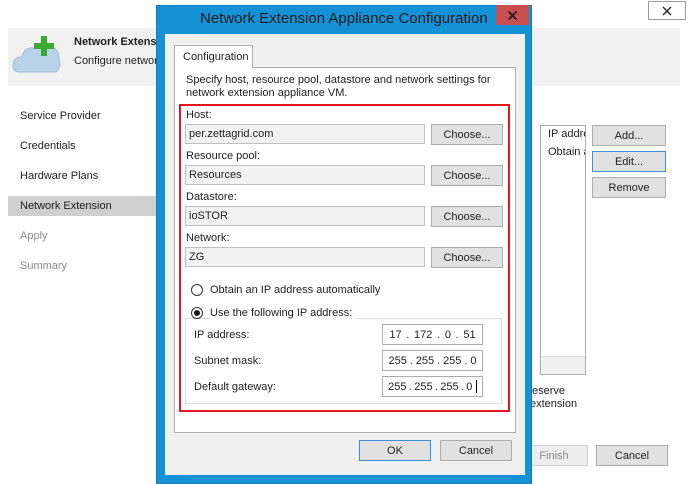 The image size is (688, 484). I want to click on nav-item-credentials: Credentials, so click(82, 146).